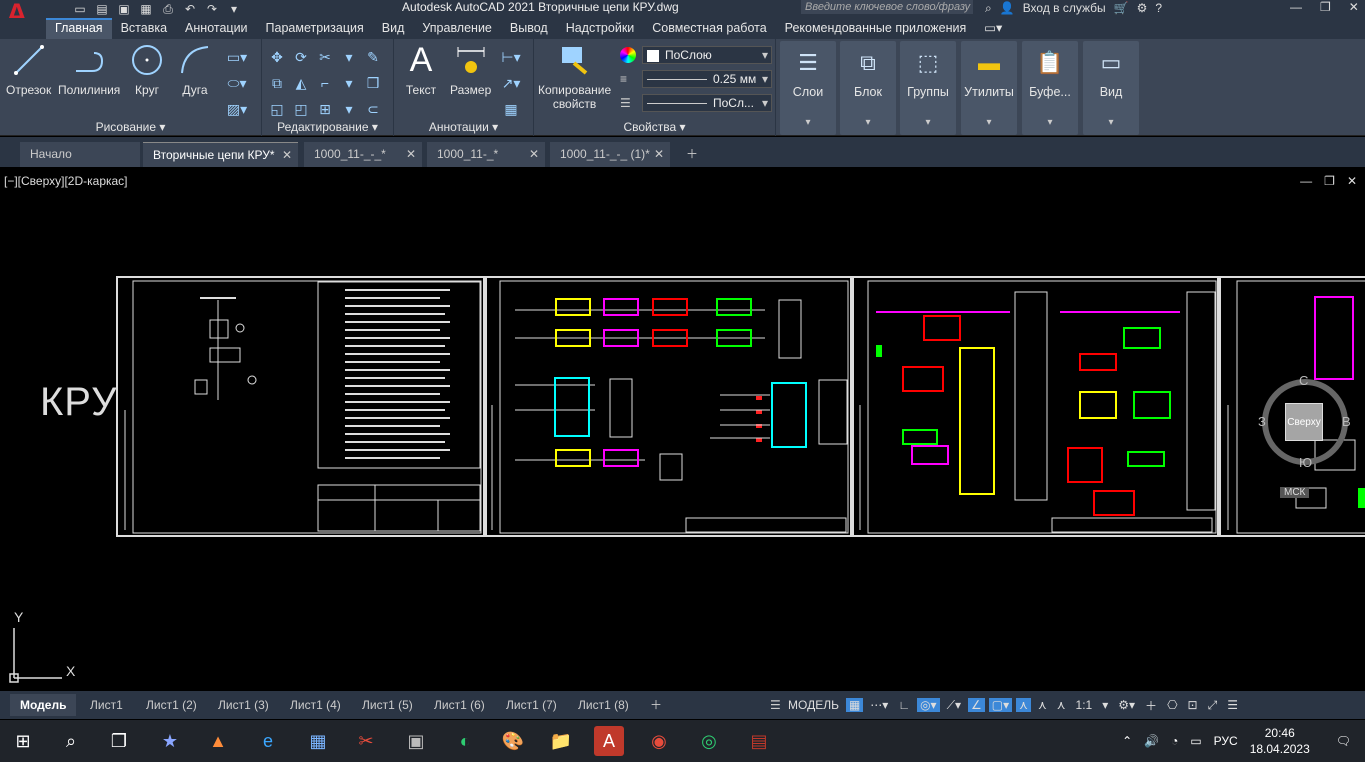  What do you see at coordinates (1193, 705) in the screenshot?
I see `quick-properties-icon: ⊡` at bounding box center [1193, 705].